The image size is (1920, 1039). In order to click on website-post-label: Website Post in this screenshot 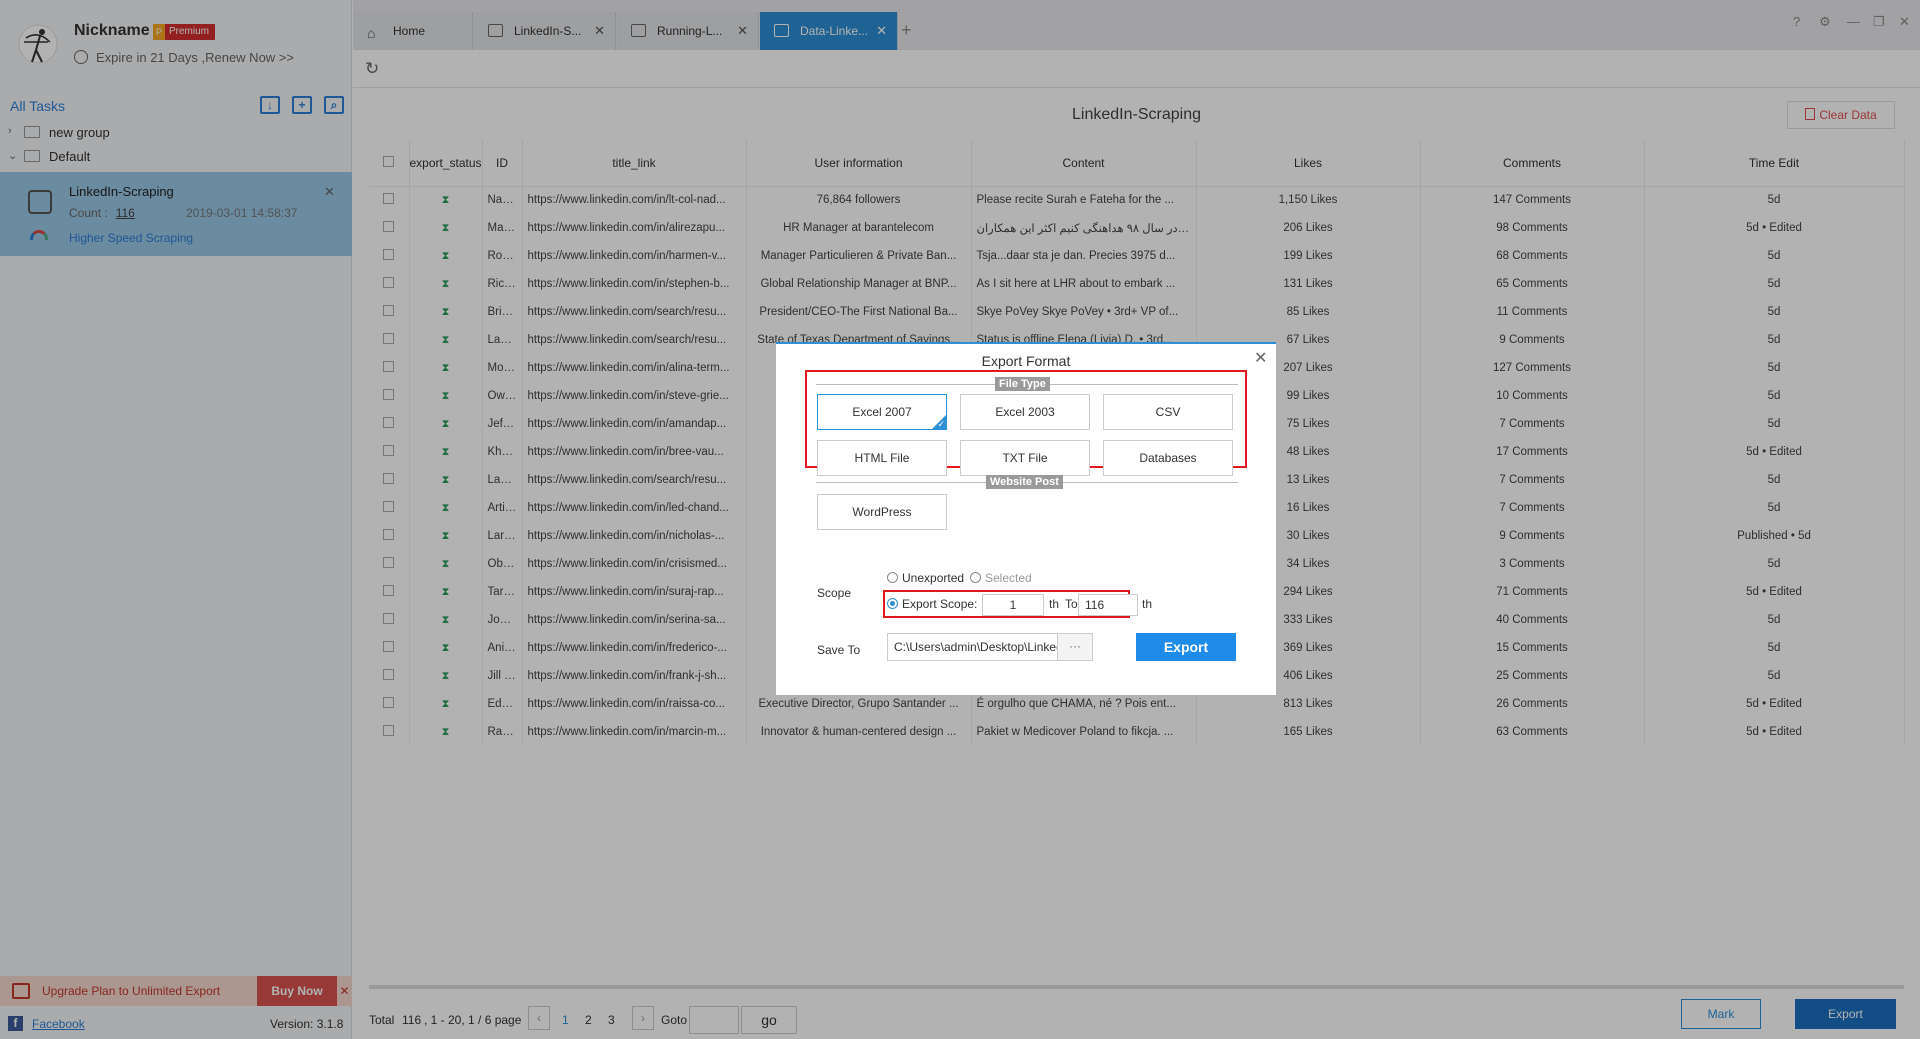, I will do `click(1024, 482)`.